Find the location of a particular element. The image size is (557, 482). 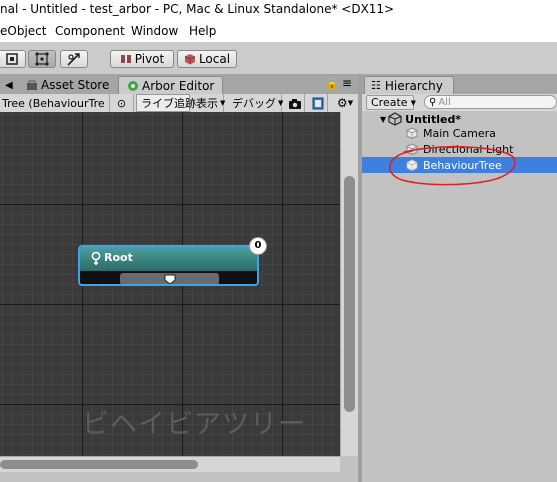

rect-tool-icon is located at coordinates (42, 59).